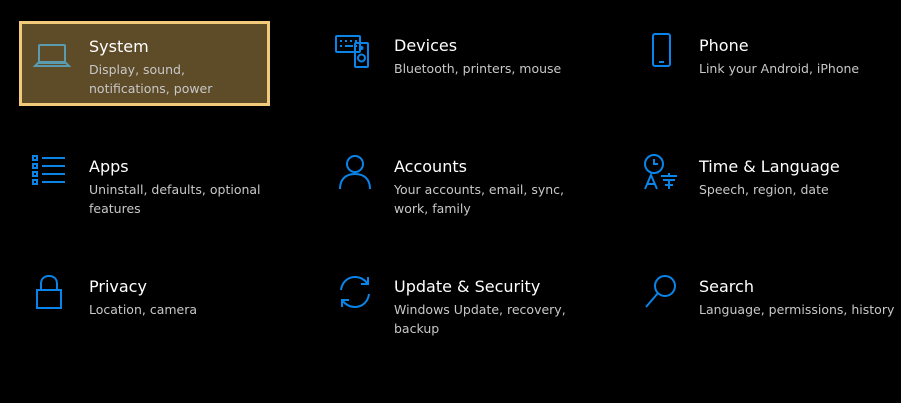 This screenshot has height=403, width=901. Describe the element at coordinates (797, 309) in the screenshot. I see `tile-description: Language, permissions, history` at that location.